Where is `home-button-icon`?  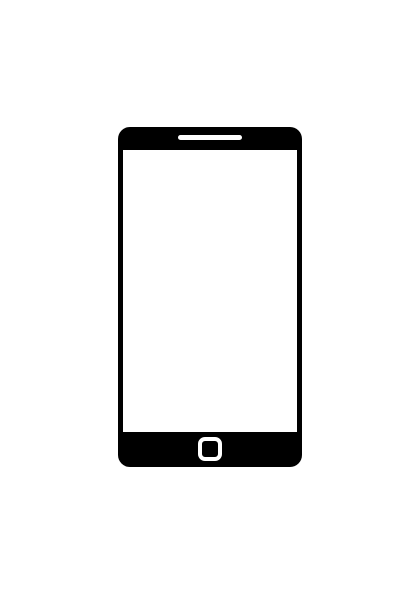 home-button-icon is located at coordinates (210, 449).